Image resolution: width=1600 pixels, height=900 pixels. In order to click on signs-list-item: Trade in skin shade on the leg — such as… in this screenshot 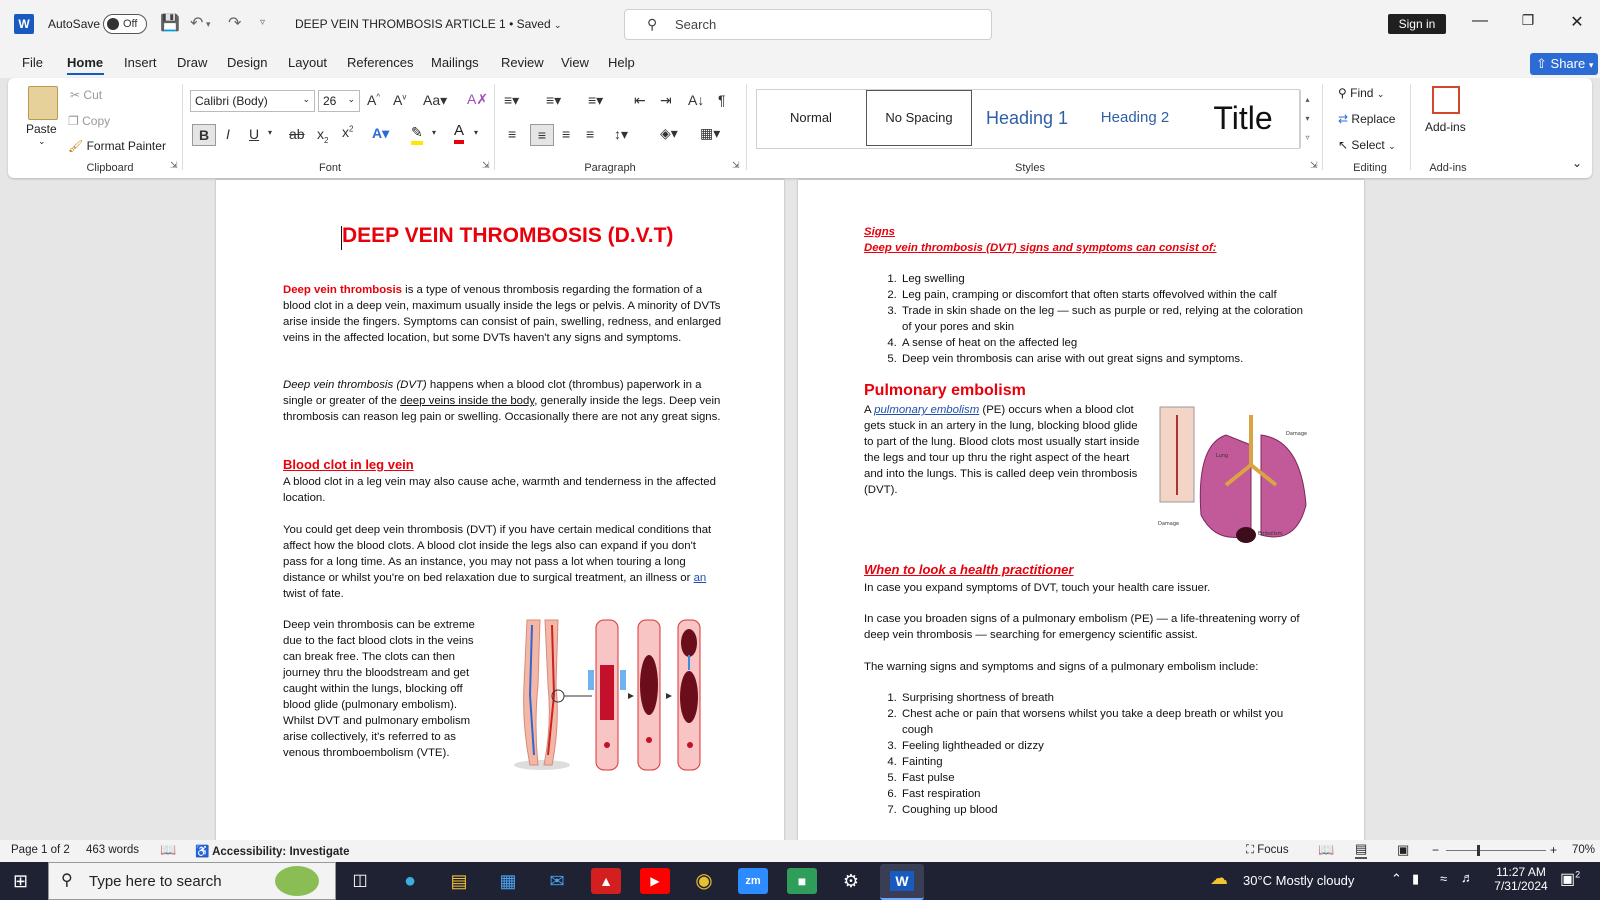, I will do `click(1102, 319)`.